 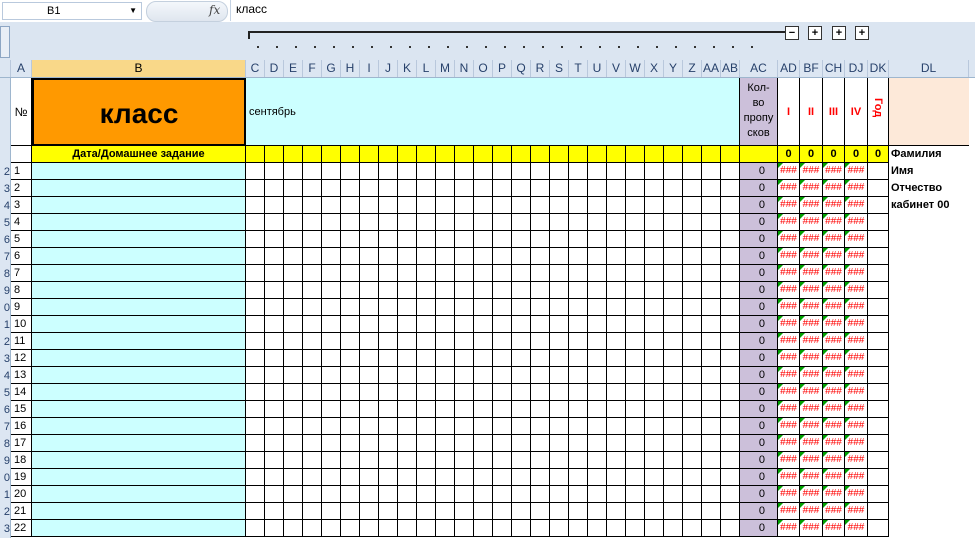 I want to click on column-header: S, so click(x=559, y=68).